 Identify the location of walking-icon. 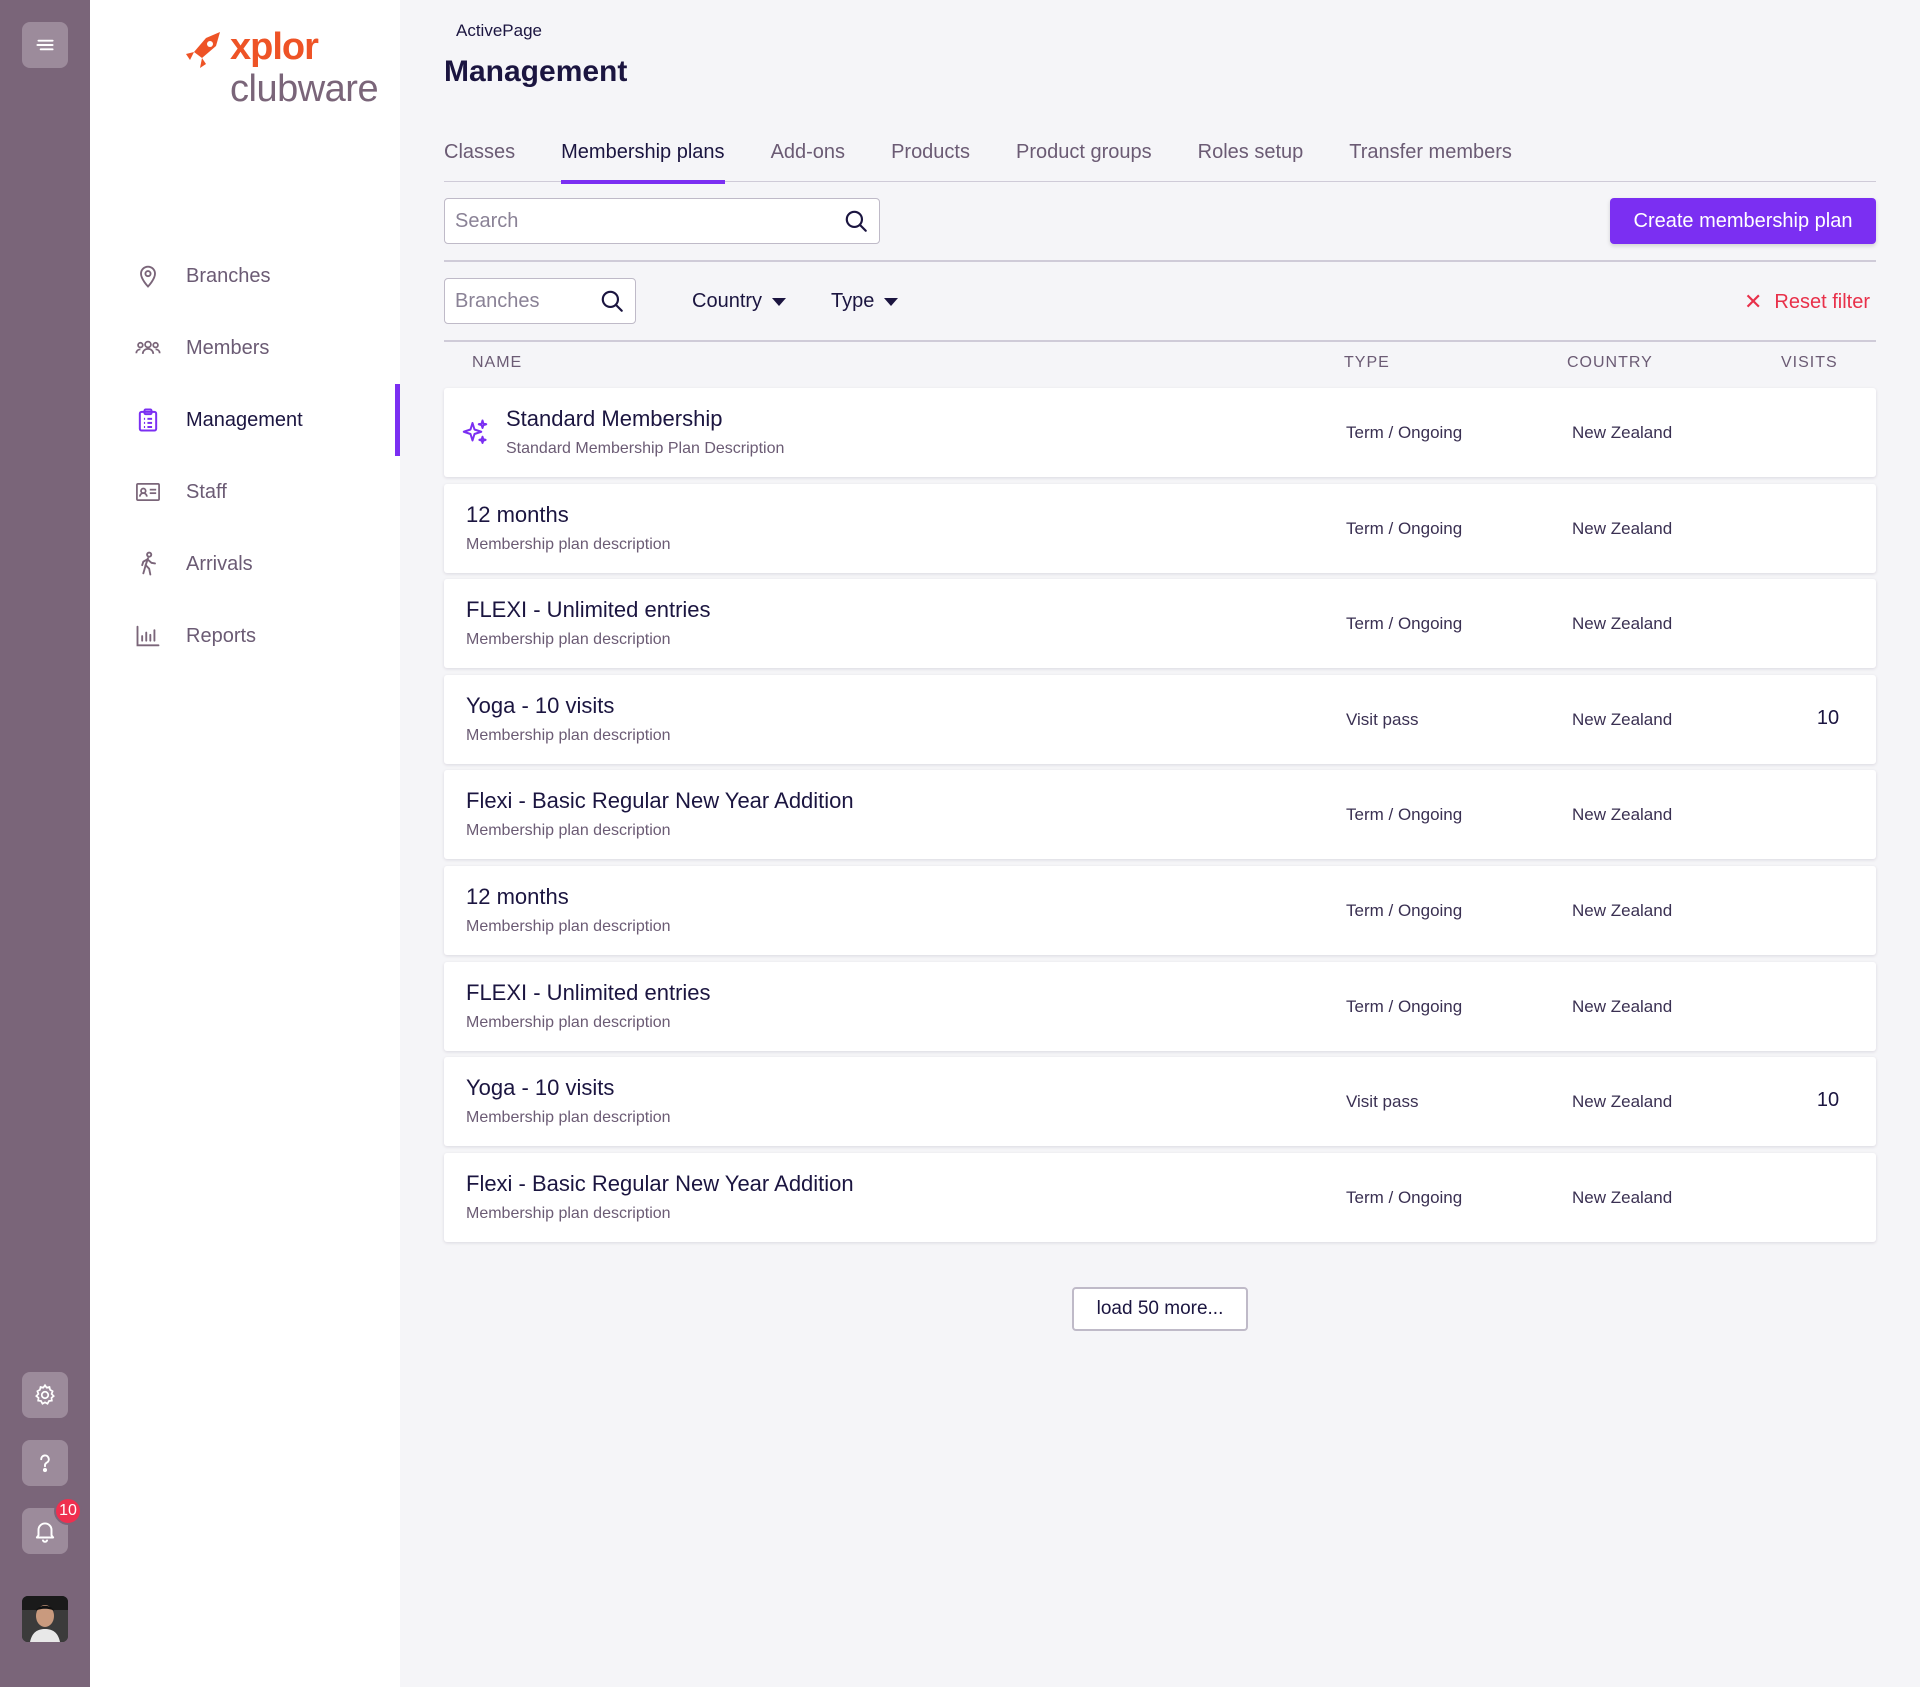
(148, 563).